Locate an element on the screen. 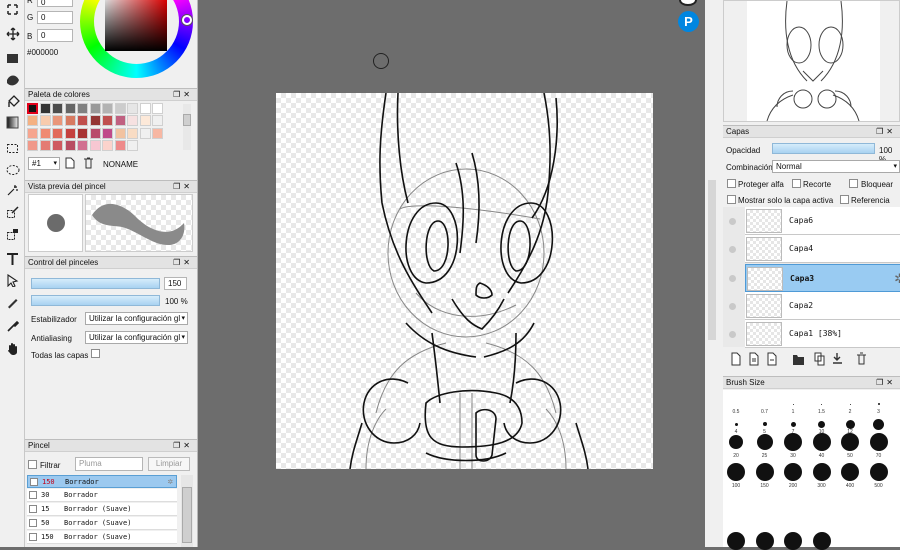  saturation-square is located at coordinates (136, 25).